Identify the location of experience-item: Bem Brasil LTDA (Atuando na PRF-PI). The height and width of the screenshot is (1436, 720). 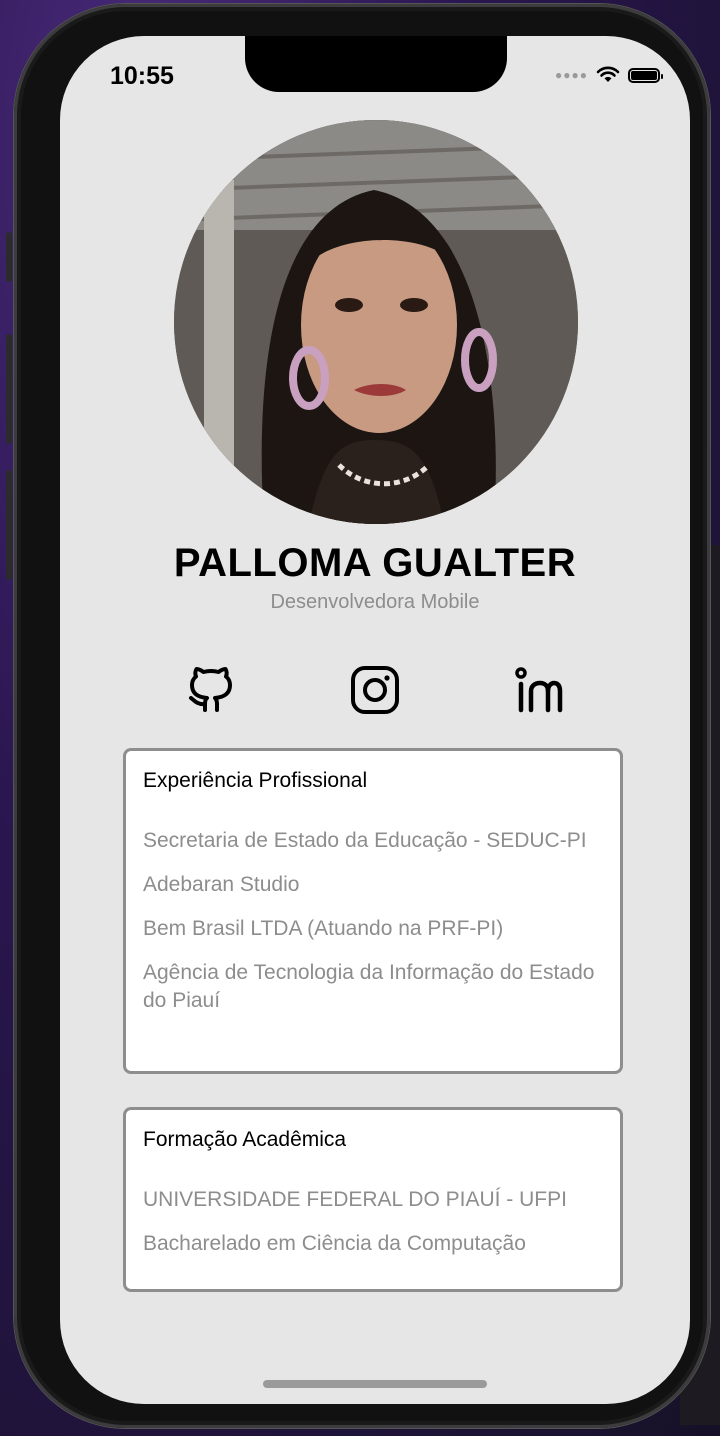
(323, 928).